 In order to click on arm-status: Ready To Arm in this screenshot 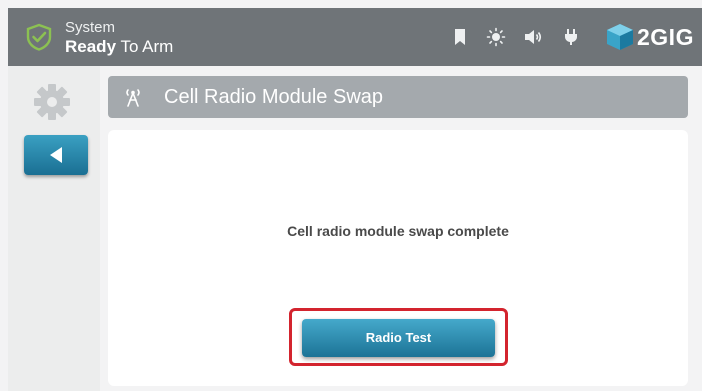, I will do `click(119, 47)`.